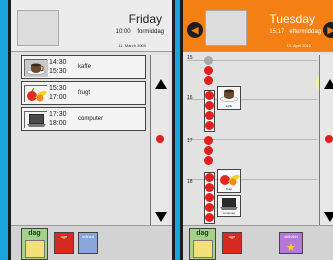  Describe the element at coordinates (132, 45) in the screenshot. I see `current-date: 11. March 2009` at that location.